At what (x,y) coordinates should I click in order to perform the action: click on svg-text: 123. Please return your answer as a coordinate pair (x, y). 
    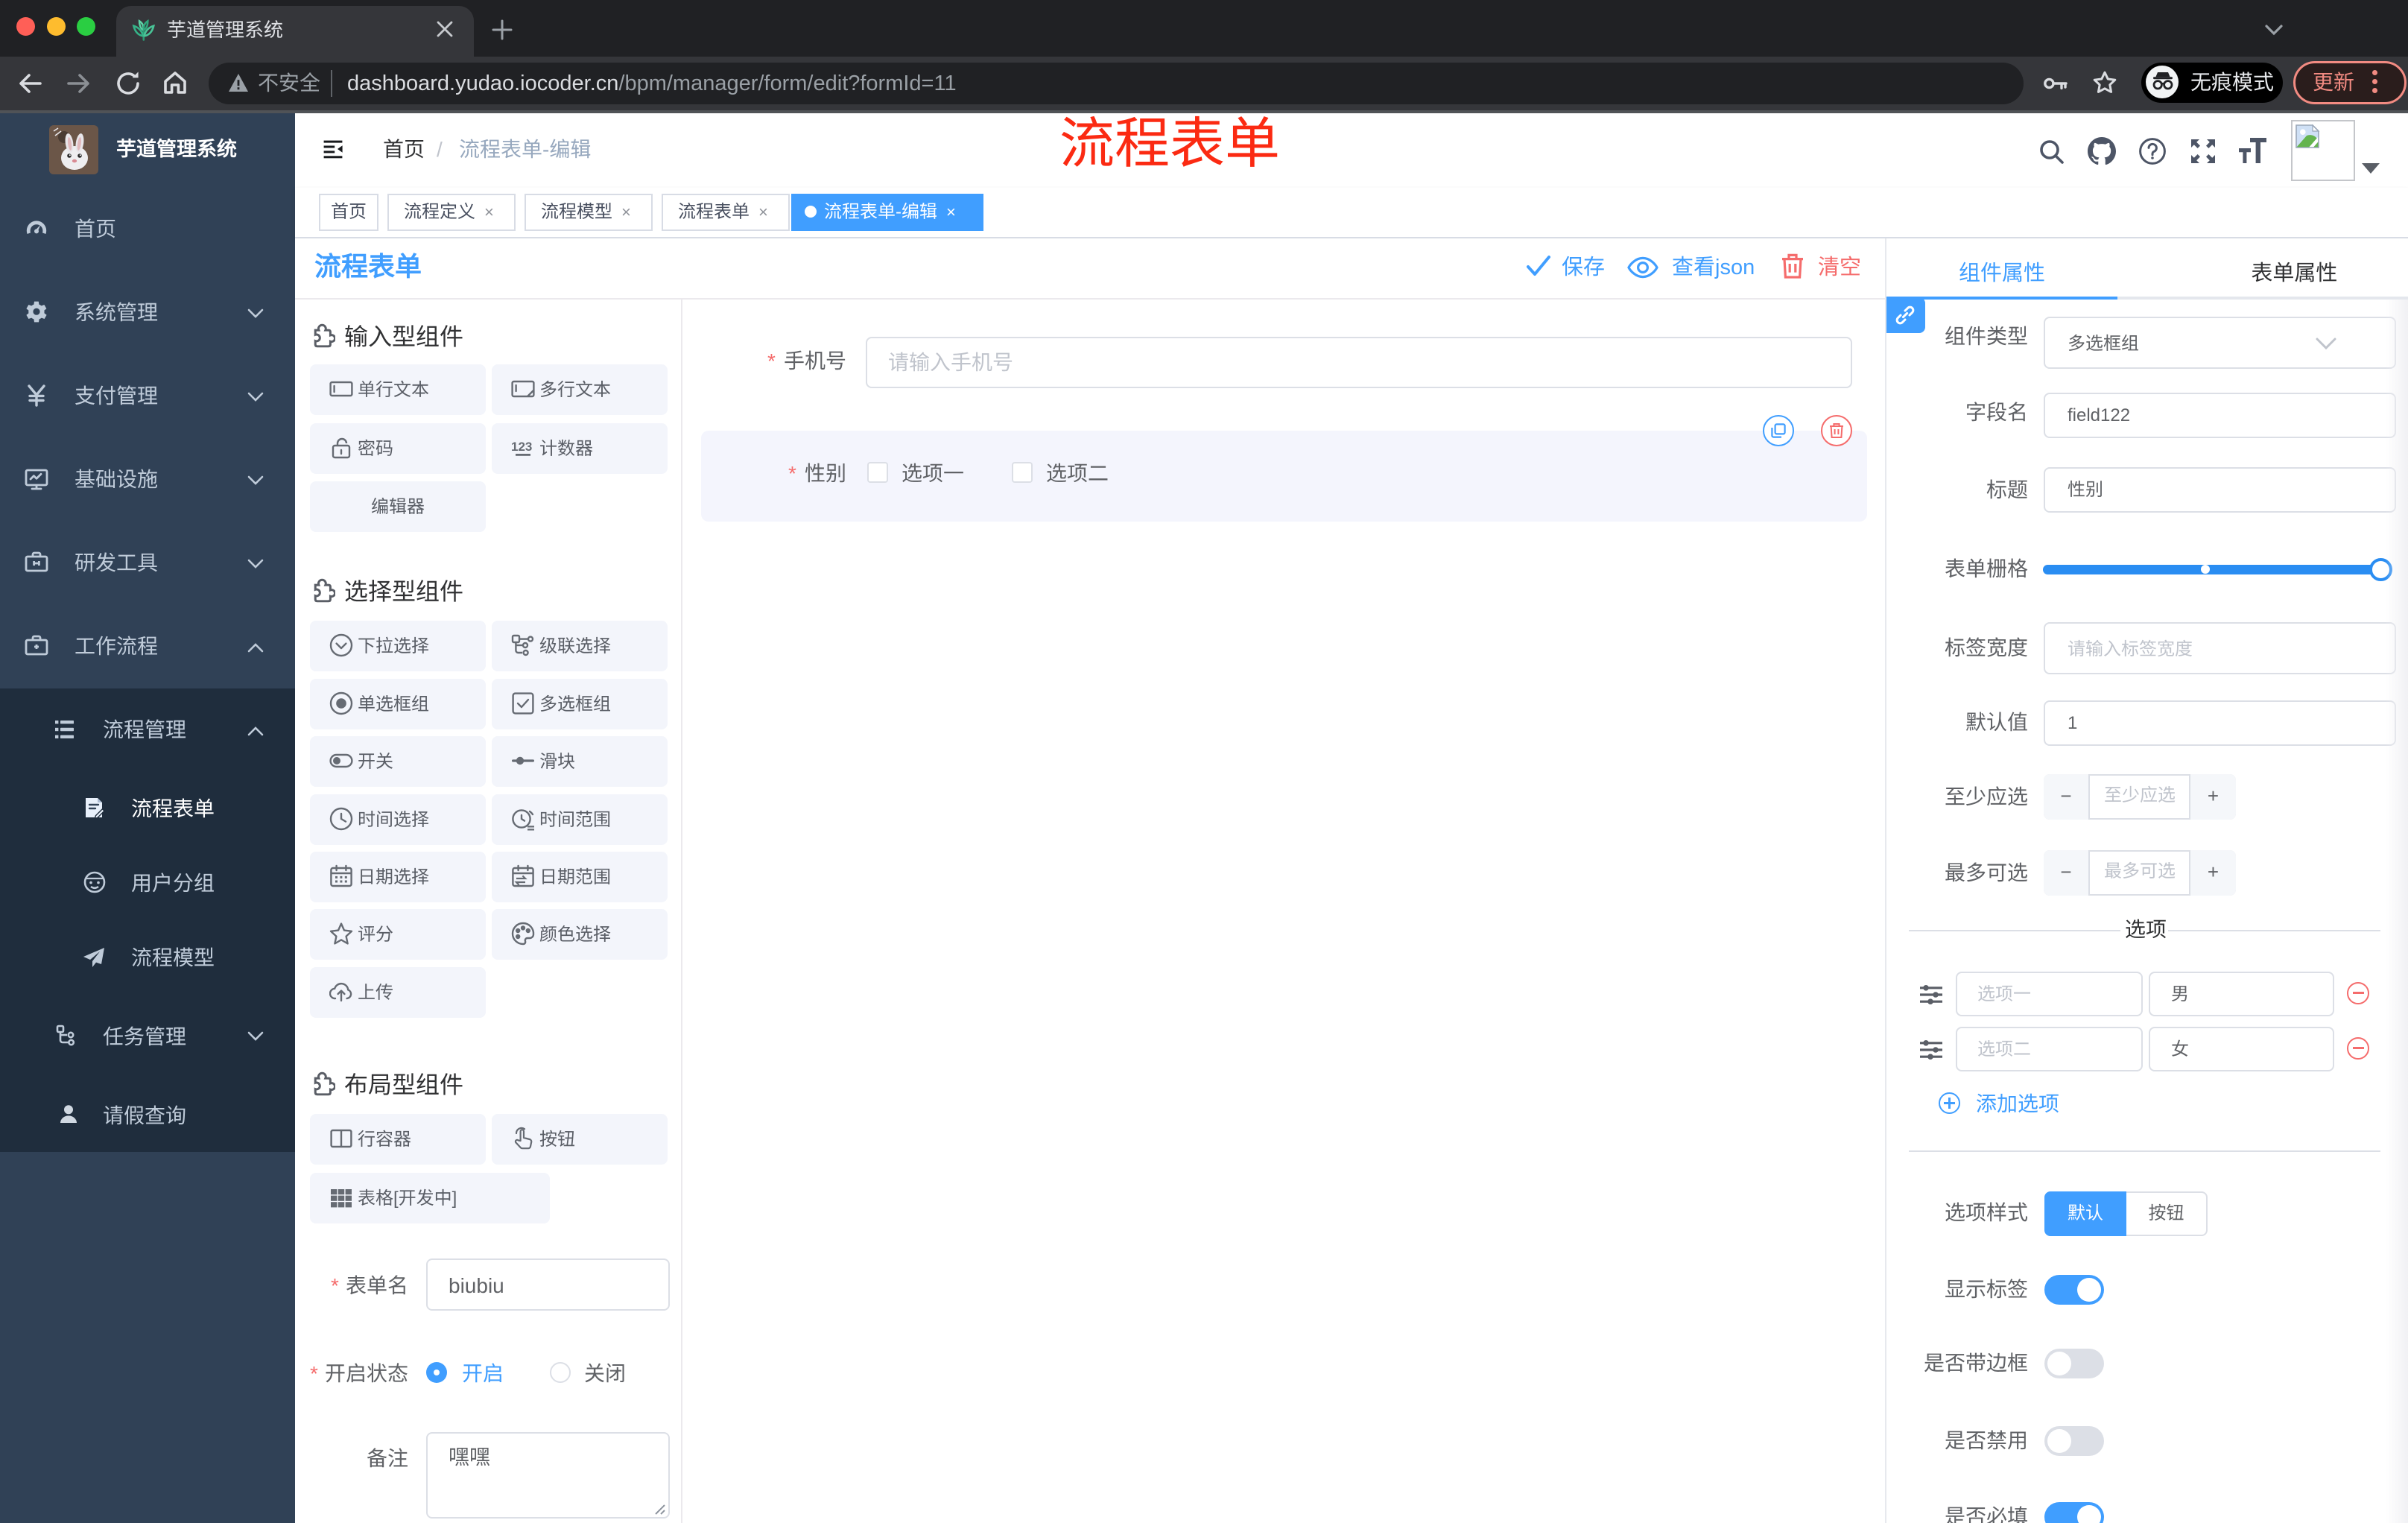
    Looking at the image, I should click on (521, 447).